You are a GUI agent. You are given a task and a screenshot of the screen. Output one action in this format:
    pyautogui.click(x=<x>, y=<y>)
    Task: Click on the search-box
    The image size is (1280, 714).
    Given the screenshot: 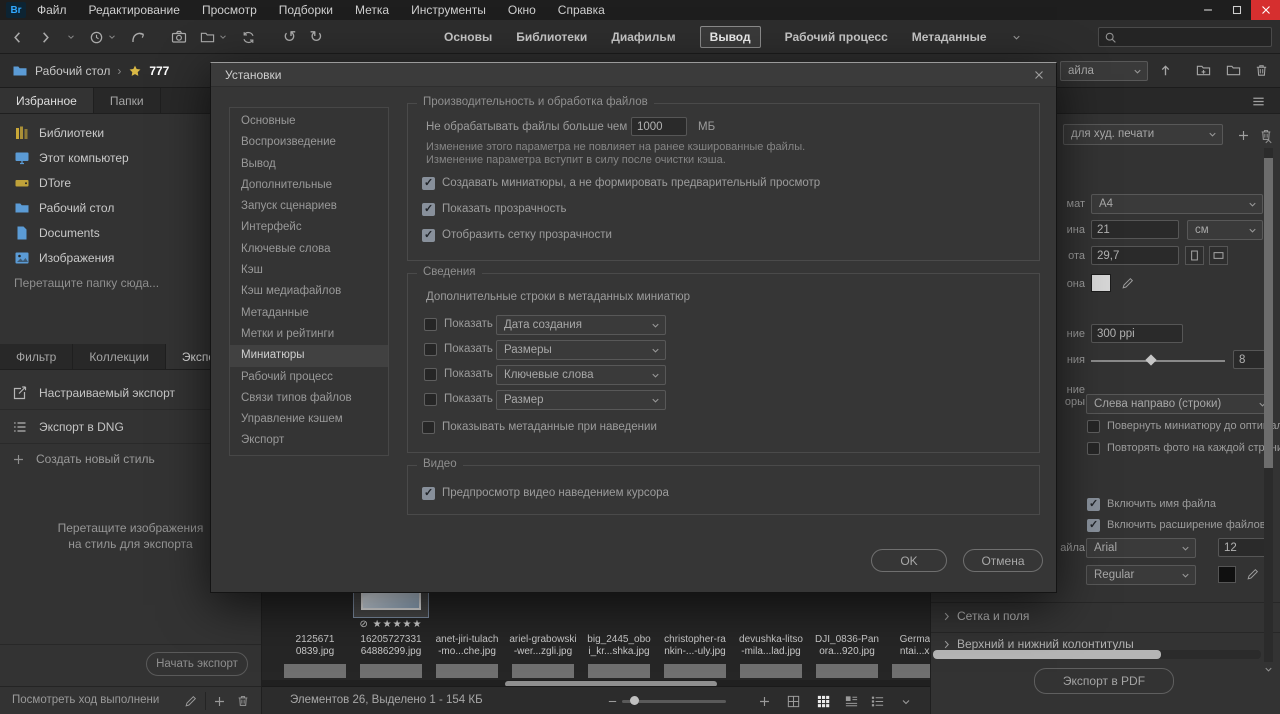 What is the action you would take?
    pyautogui.click(x=1185, y=37)
    